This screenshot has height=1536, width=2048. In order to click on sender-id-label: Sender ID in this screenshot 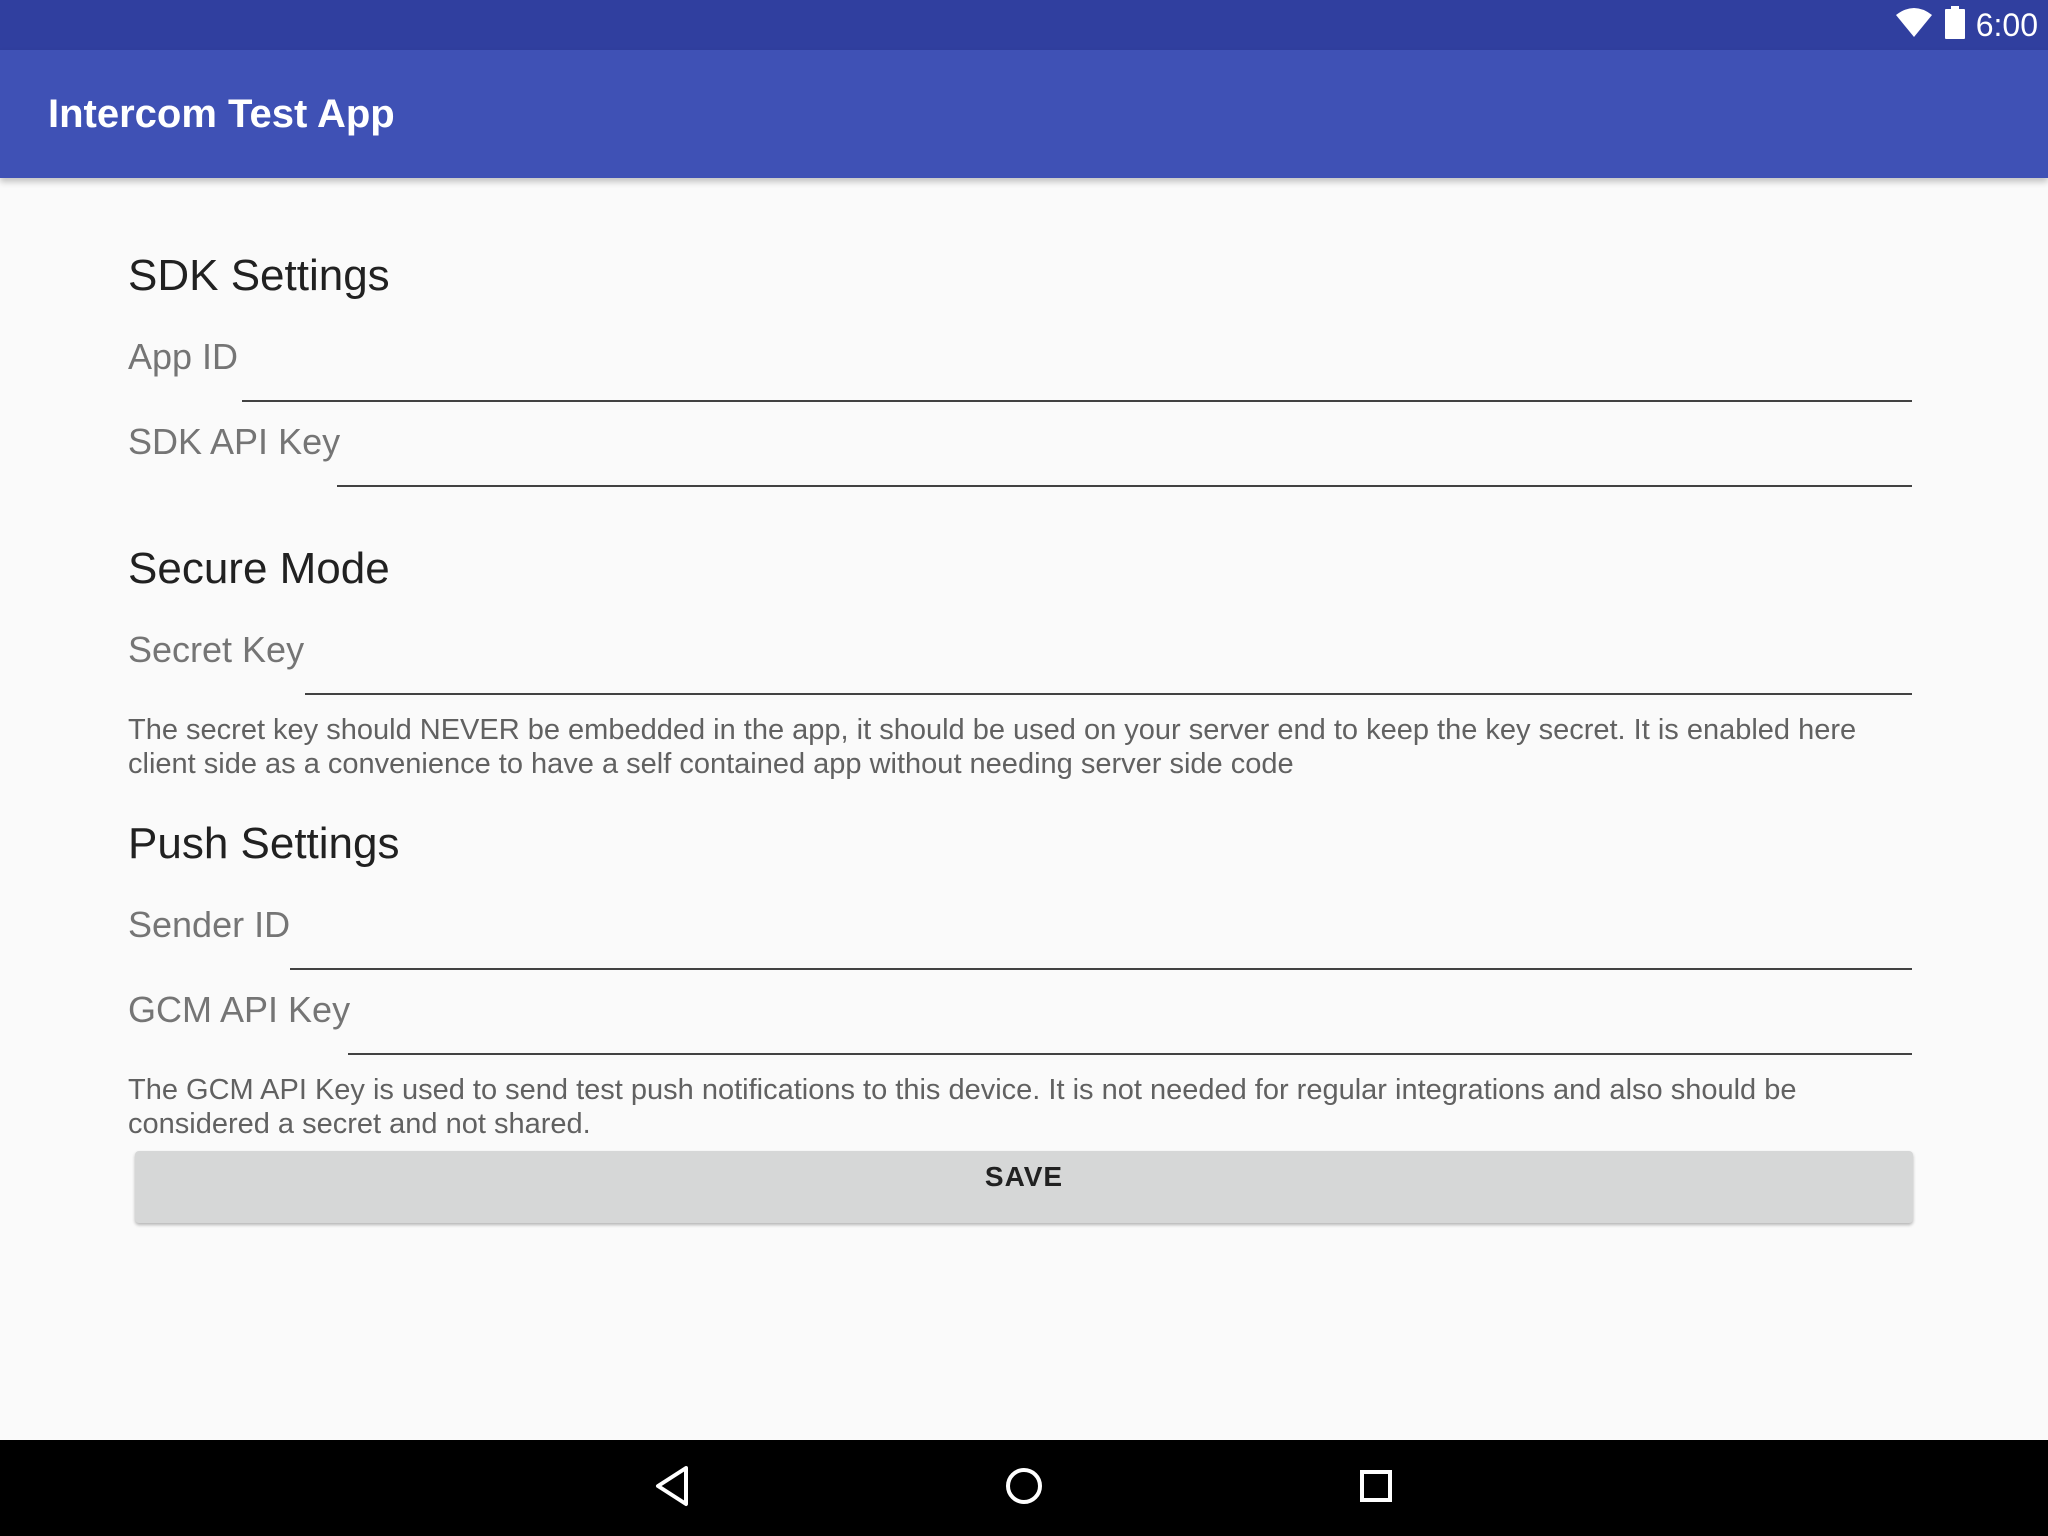, I will do `click(209, 924)`.